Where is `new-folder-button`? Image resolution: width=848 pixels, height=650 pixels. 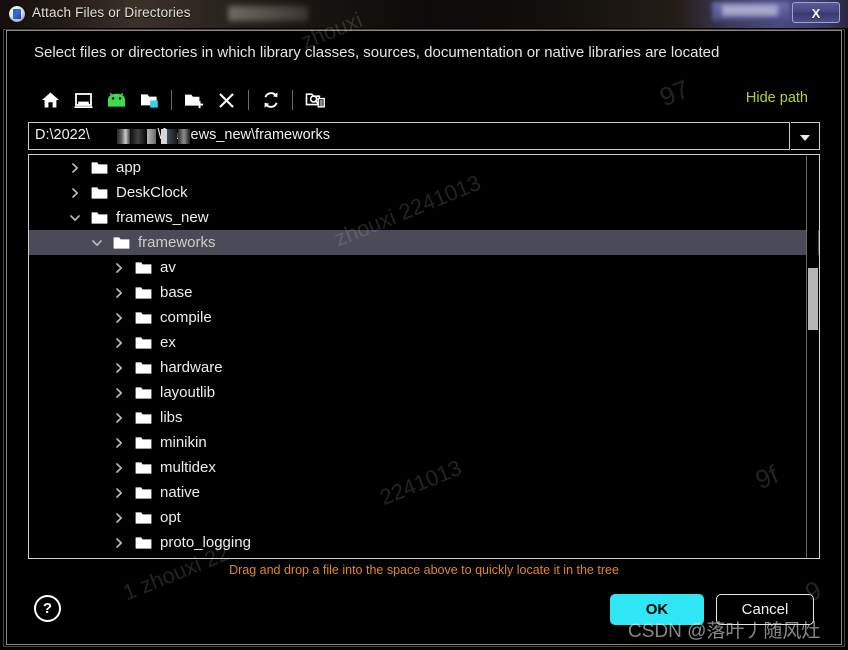
new-folder-button is located at coordinates (193, 100).